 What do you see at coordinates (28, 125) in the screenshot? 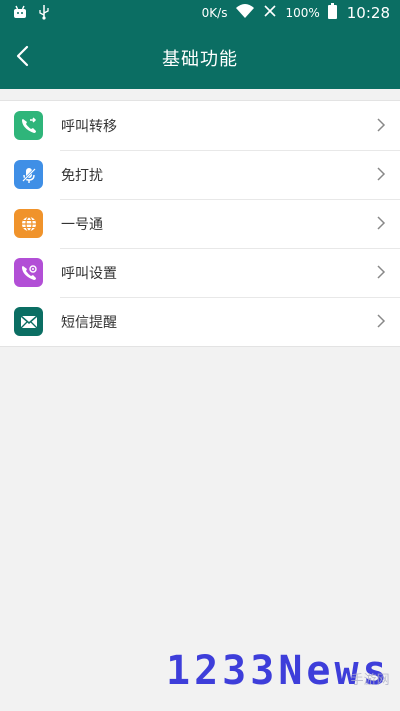
I see `call-forward-icon` at bounding box center [28, 125].